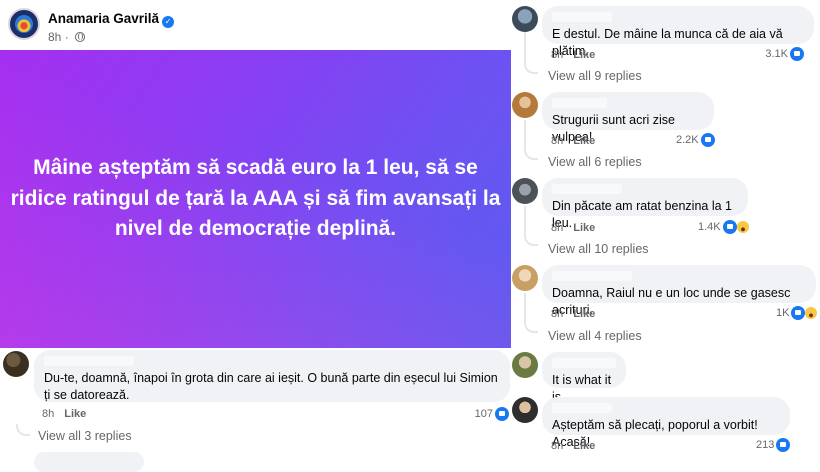  What do you see at coordinates (483, 414) in the screenshot?
I see `reaction-count: 107` at bounding box center [483, 414].